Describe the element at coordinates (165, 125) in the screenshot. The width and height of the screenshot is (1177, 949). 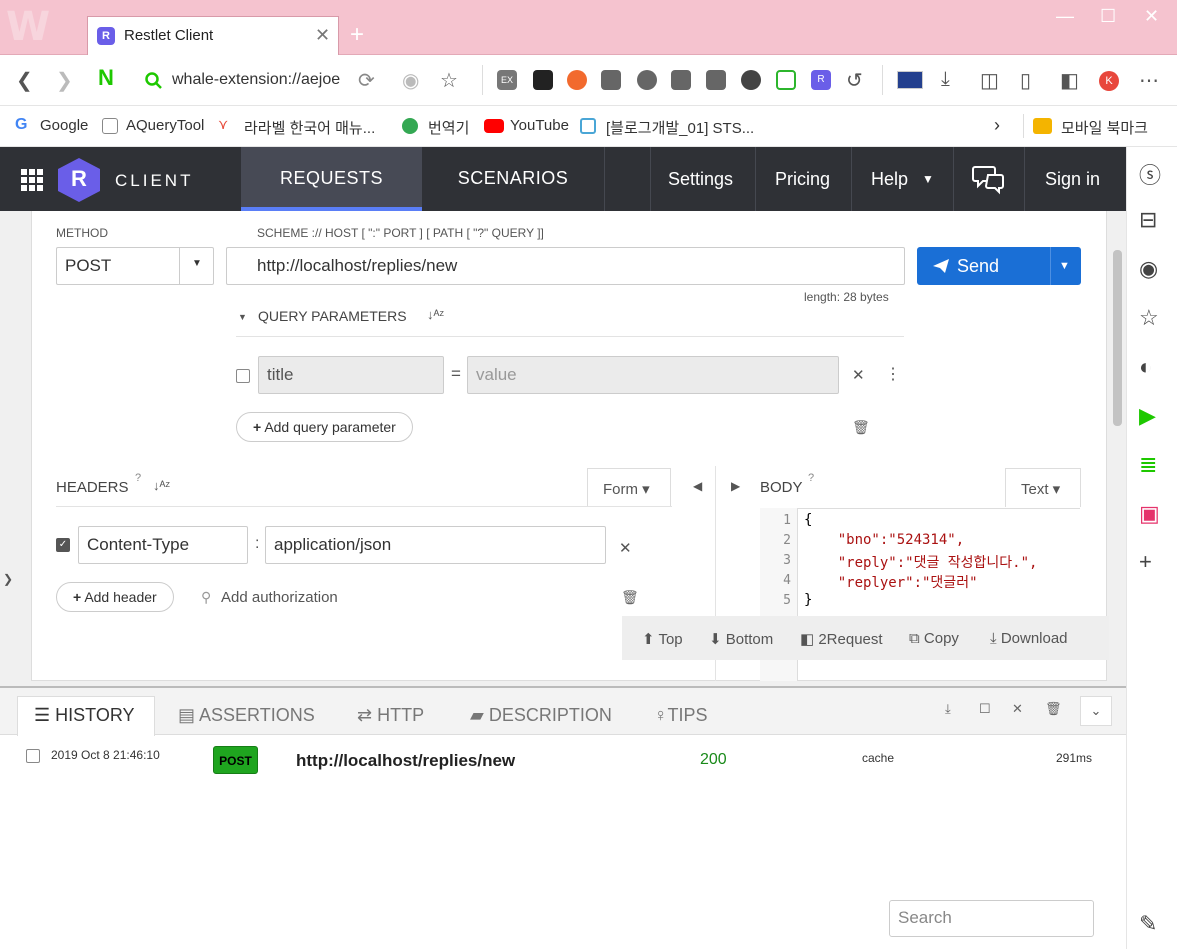
I see `bookmark-aquerytool: AQueryTool` at that location.